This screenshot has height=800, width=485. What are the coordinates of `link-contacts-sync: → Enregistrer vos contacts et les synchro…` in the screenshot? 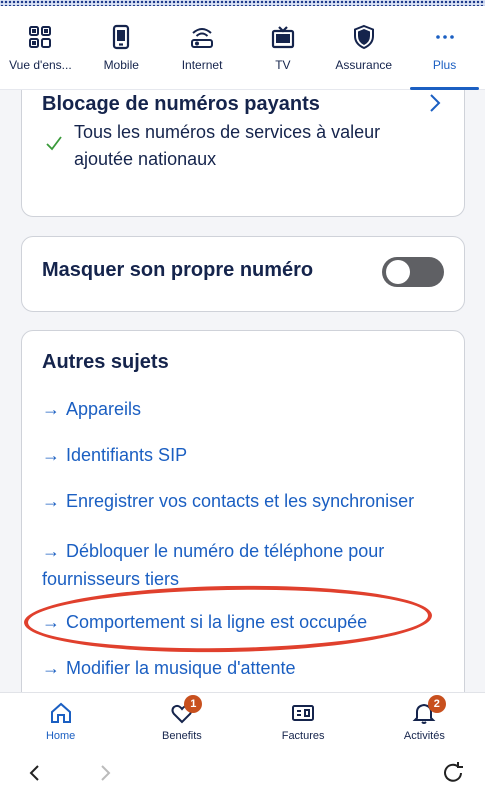 It's located at (247, 501).